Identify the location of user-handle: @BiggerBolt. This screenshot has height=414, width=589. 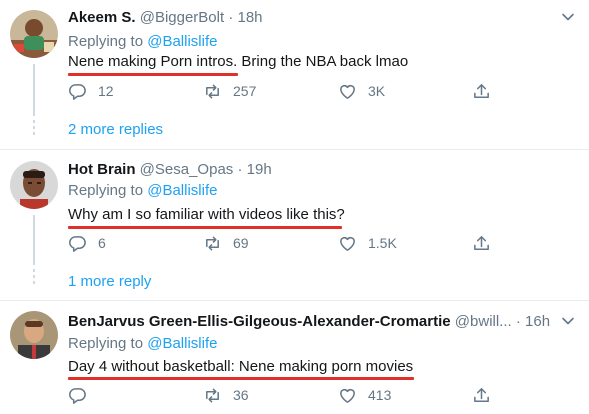
(182, 17).